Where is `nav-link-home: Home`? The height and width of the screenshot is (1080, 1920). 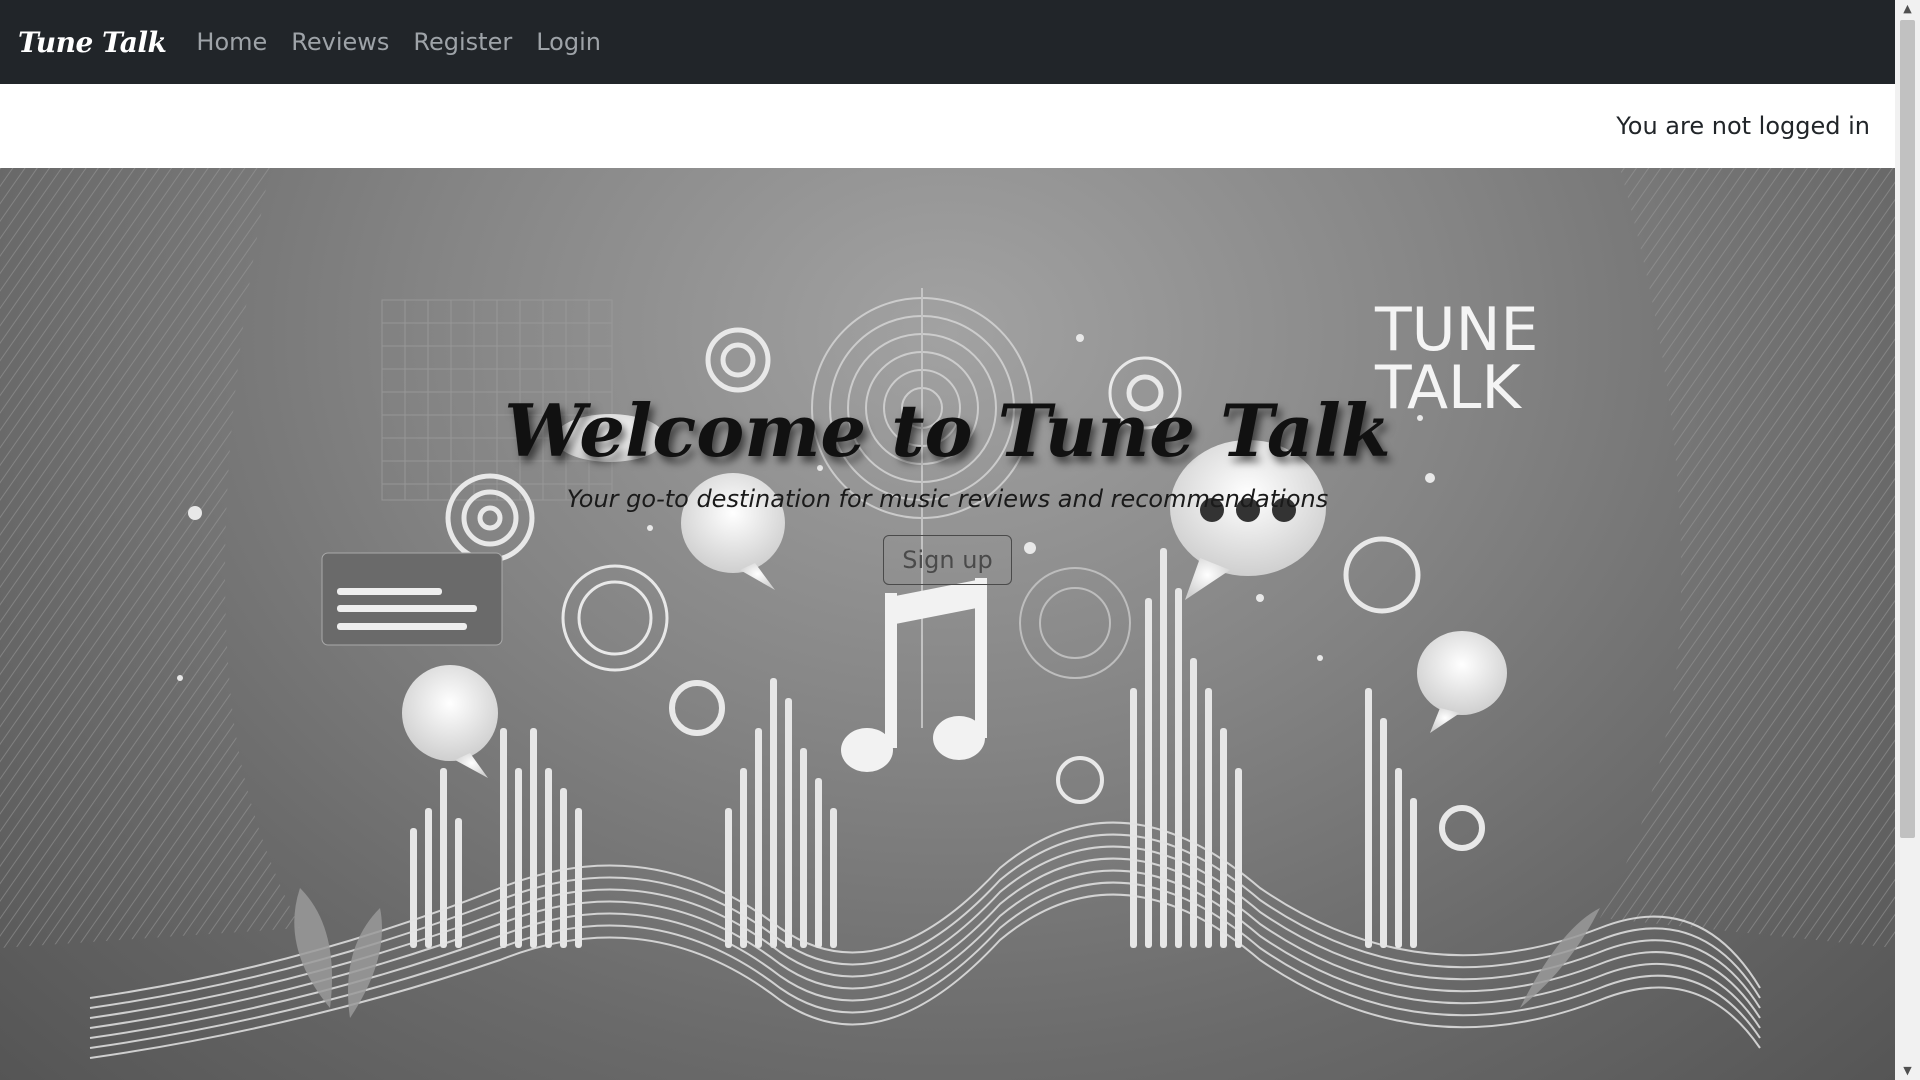
nav-link-home: Home is located at coordinates (231, 42).